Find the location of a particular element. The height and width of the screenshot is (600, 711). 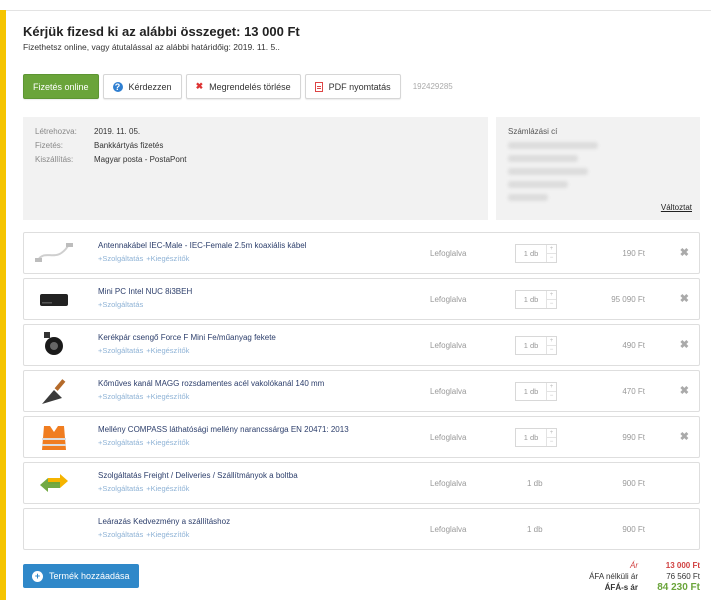

trowel-icon is located at coordinates (54, 391).